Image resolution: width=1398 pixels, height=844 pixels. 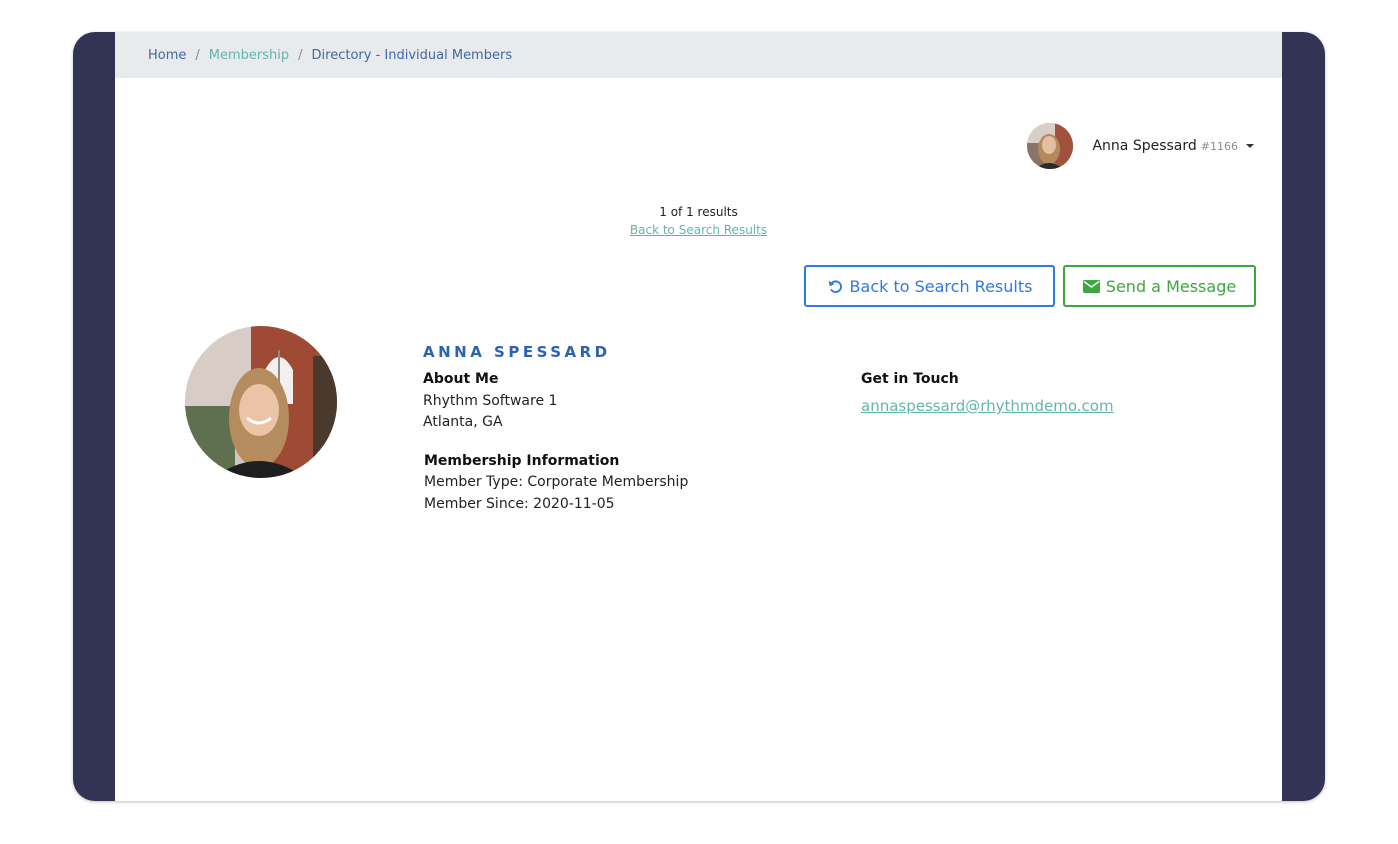 I want to click on member-type-text: Member Type: Corporate Membership, so click(x=556, y=482).